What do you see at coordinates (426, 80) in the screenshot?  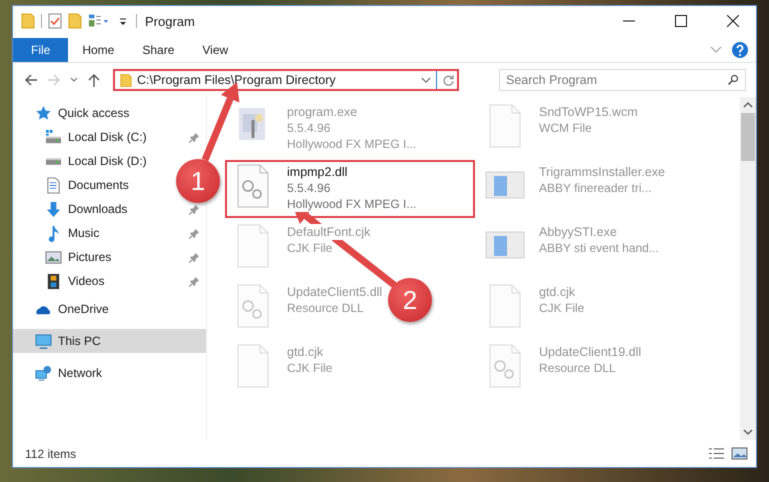 I see `history-caret-icon` at bounding box center [426, 80].